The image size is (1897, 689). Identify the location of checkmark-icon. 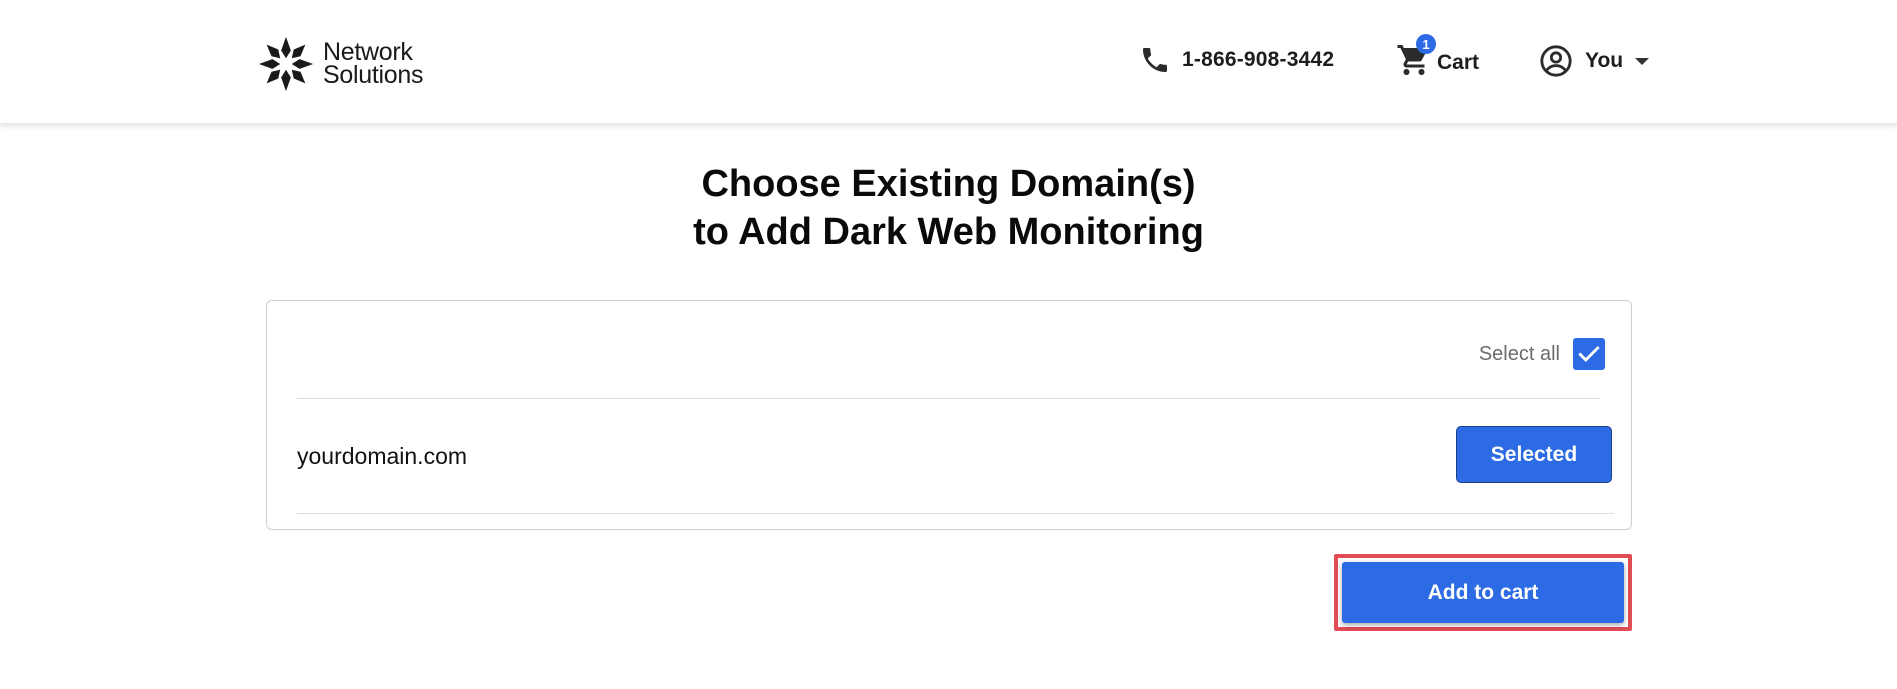
(1589, 354).